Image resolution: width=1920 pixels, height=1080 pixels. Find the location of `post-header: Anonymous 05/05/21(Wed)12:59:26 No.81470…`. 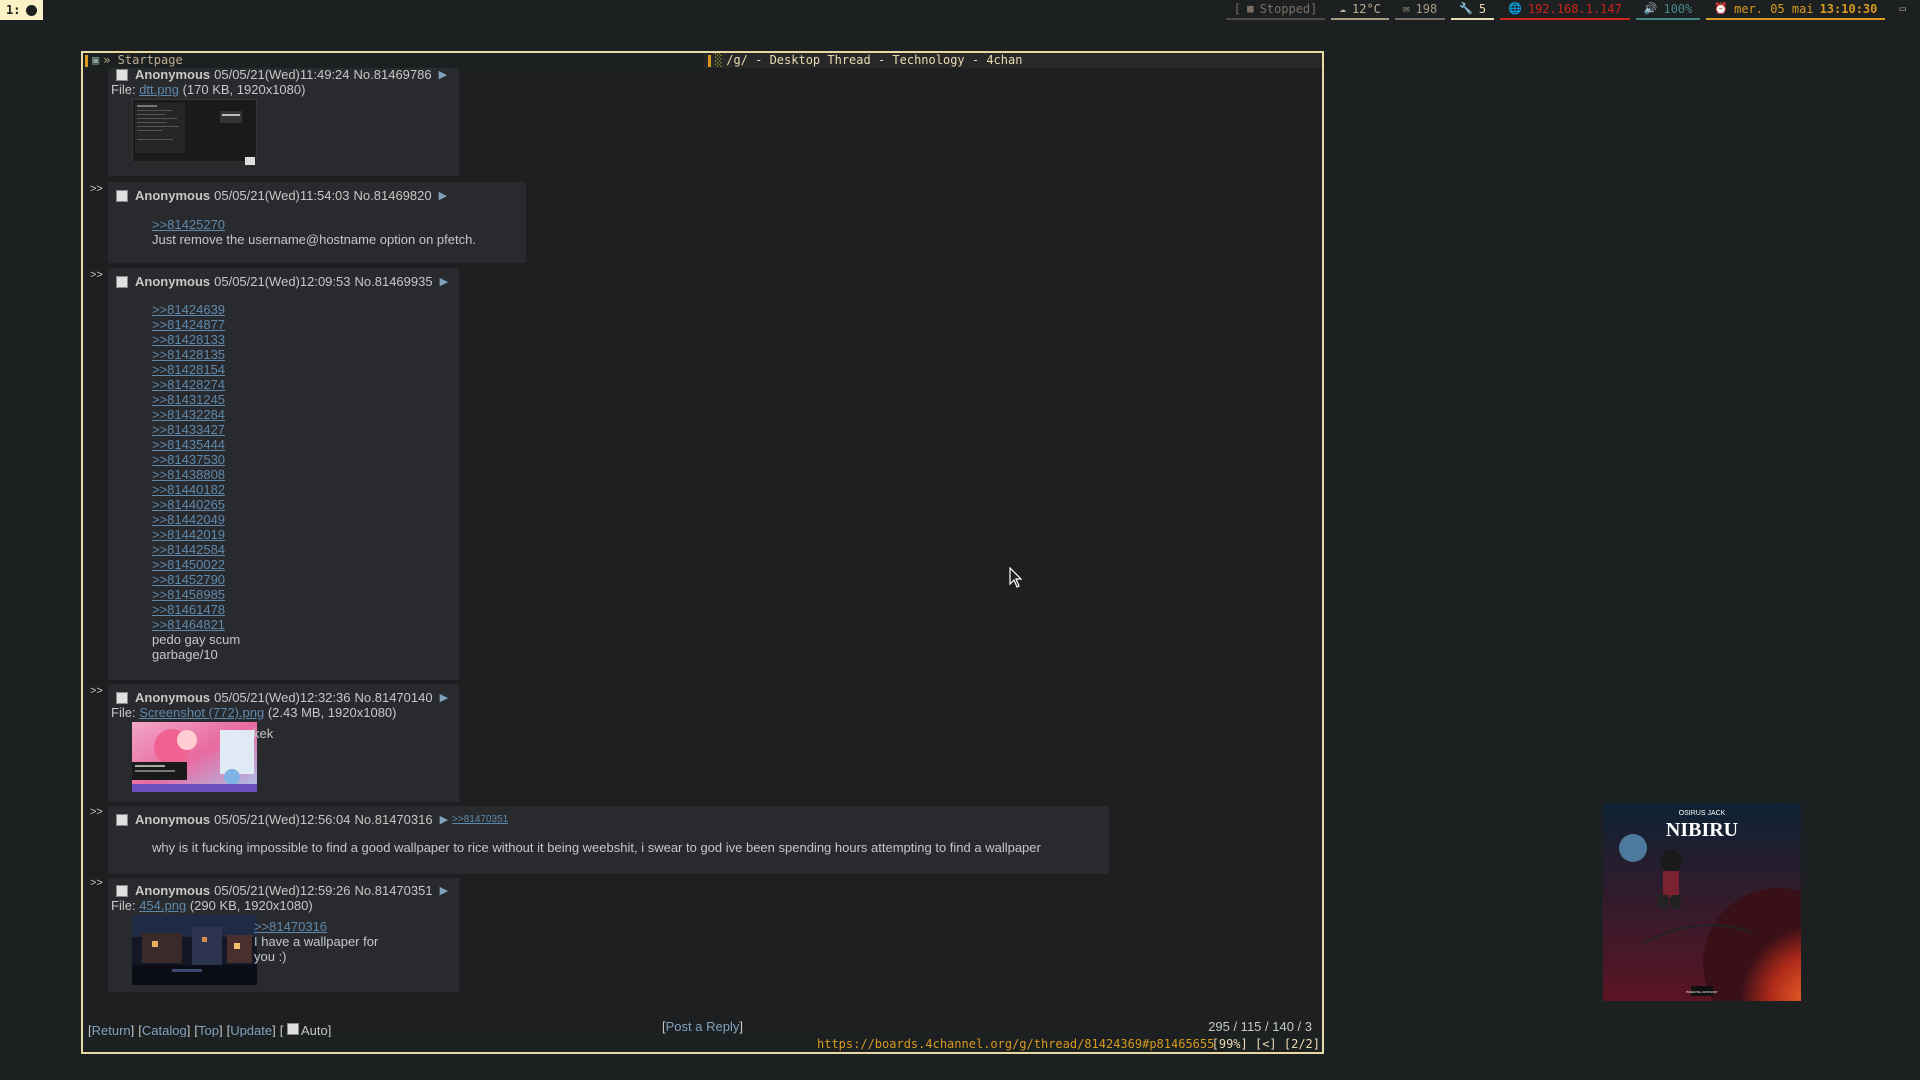

post-header: Anonymous 05/05/21(Wed)12:59:26 No.81470… is located at coordinates (282, 890).